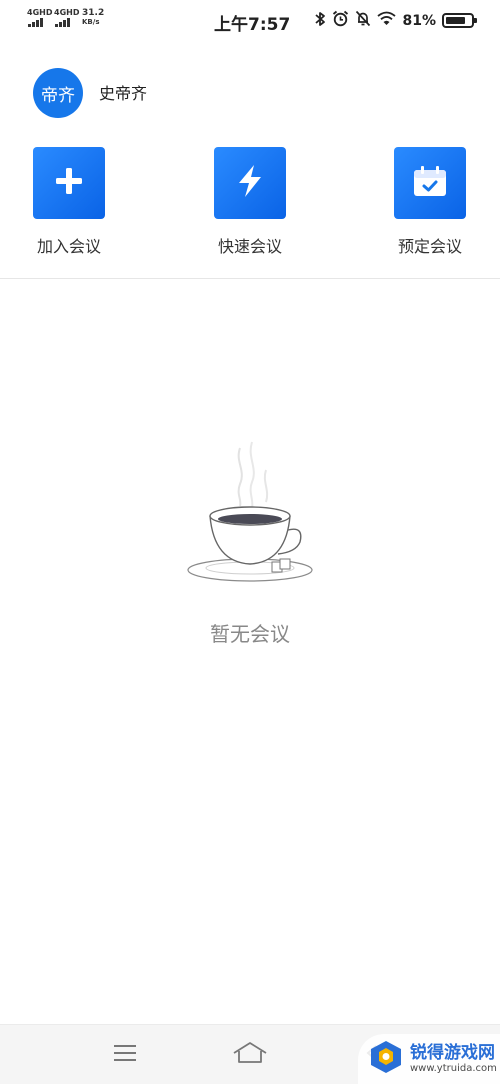 This screenshot has width=500, height=1084. Describe the element at coordinates (340, 20) in the screenshot. I see `alarm-icon` at that location.